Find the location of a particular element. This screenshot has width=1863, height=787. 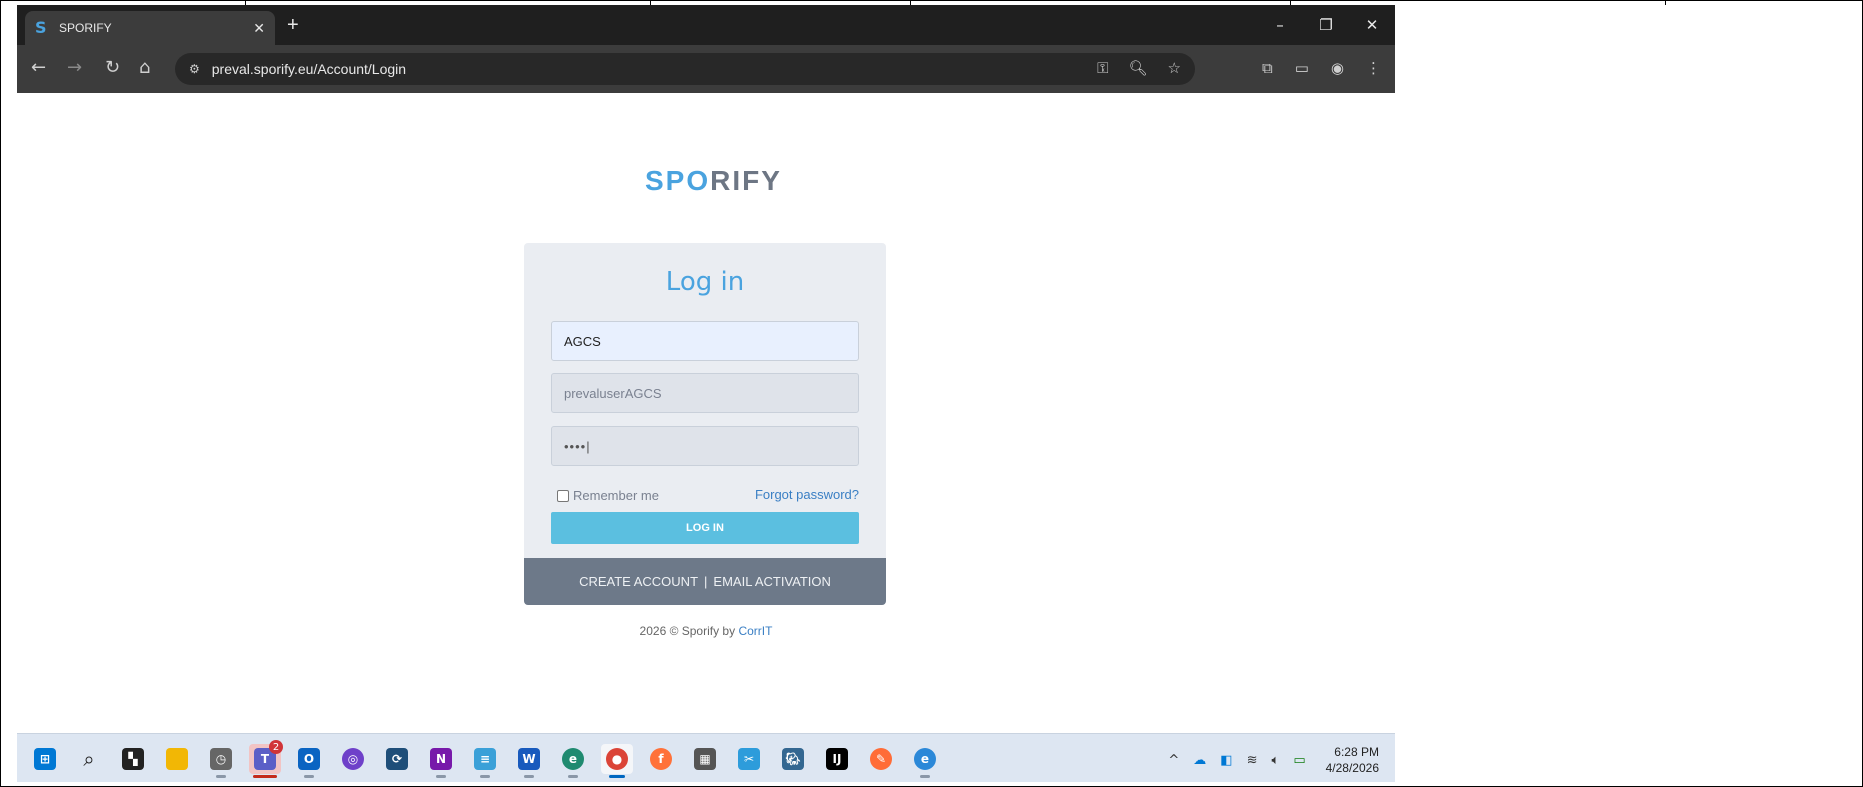

outlook-icon: O is located at coordinates (309, 761).